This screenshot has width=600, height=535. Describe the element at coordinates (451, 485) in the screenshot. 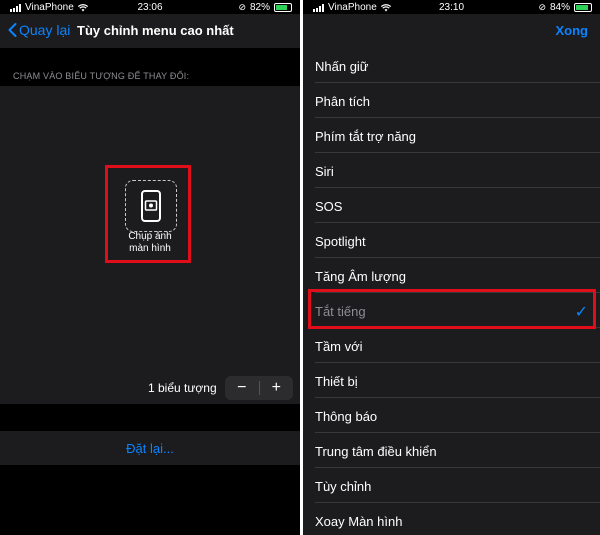

I see `list-item: Tùy chỉnh` at that location.